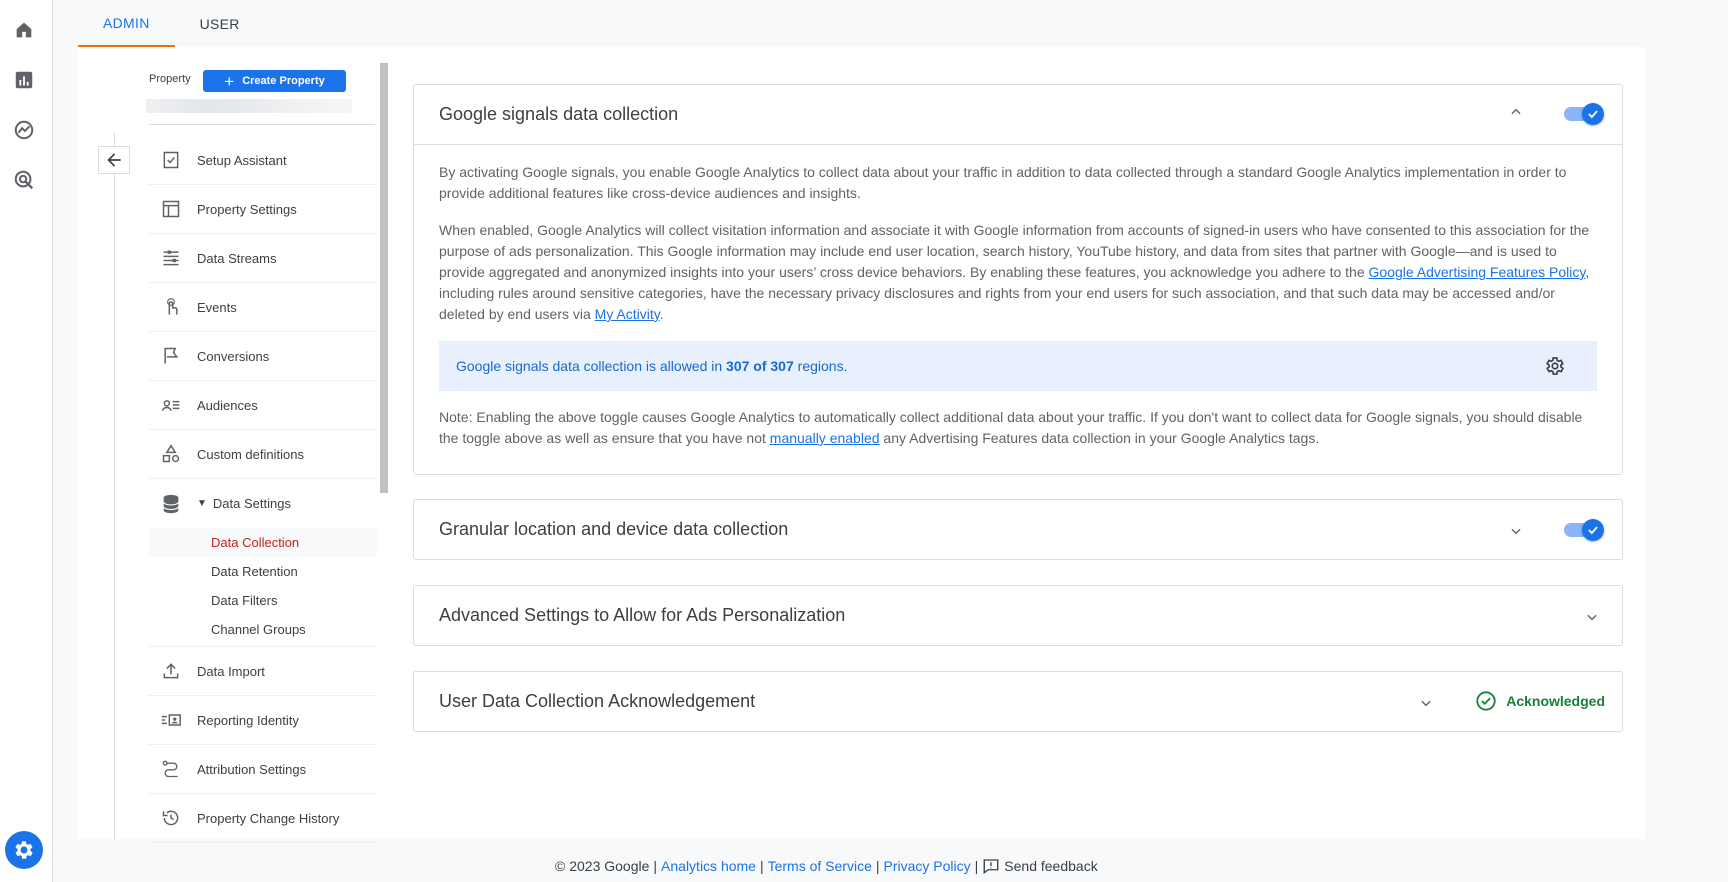 The width and height of the screenshot is (1728, 882). I want to click on nav-item-conversions: Conversions, so click(263, 356).